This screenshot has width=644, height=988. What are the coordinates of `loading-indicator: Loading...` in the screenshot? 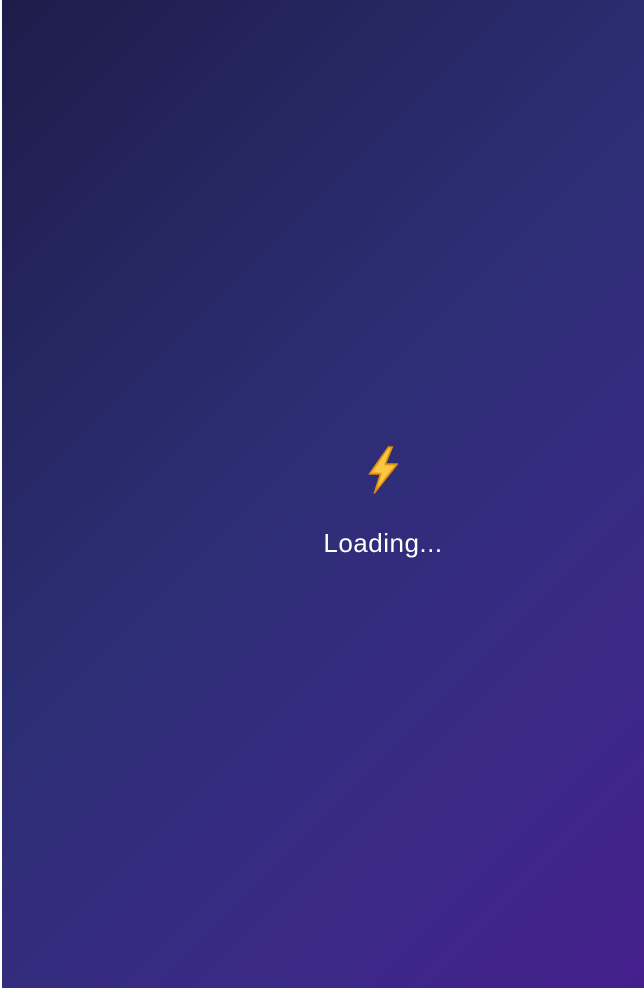 It's located at (382, 502).